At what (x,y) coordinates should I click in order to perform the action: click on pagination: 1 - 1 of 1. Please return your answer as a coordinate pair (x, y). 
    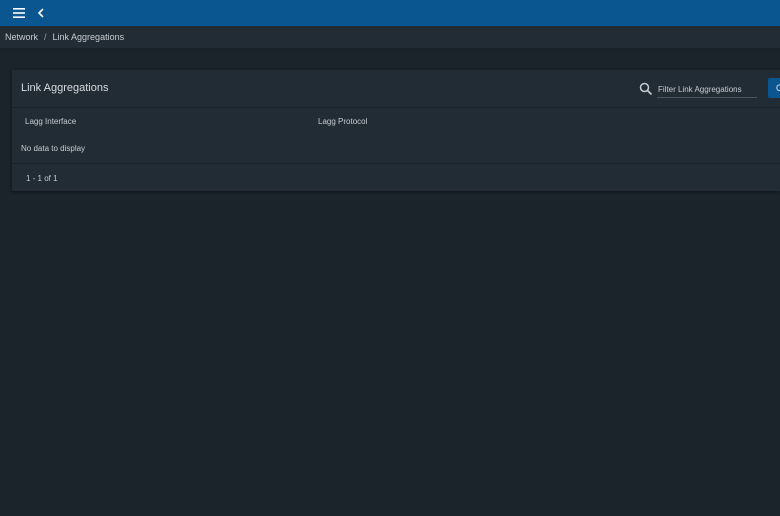
    Looking at the image, I should click on (396, 177).